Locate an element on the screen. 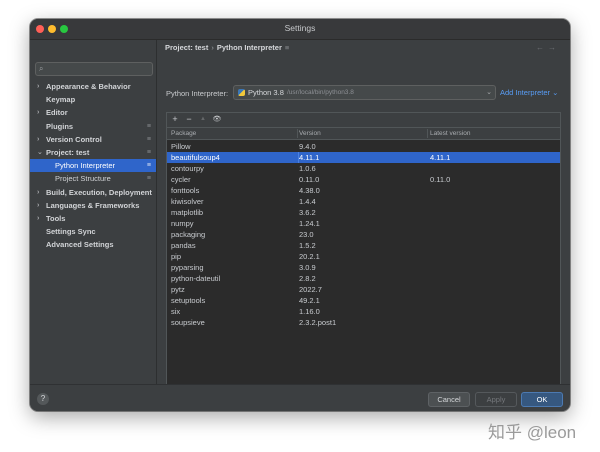  sidebar-item: Keymap is located at coordinates (93, 99).